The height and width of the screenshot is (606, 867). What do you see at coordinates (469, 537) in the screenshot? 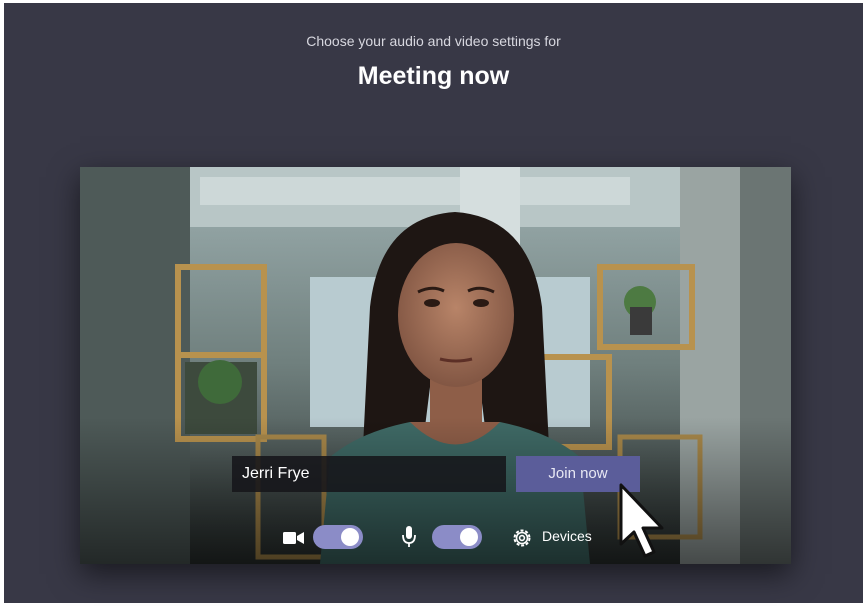
I see `microphone-toggle-knob` at bounding box center [469, 537].